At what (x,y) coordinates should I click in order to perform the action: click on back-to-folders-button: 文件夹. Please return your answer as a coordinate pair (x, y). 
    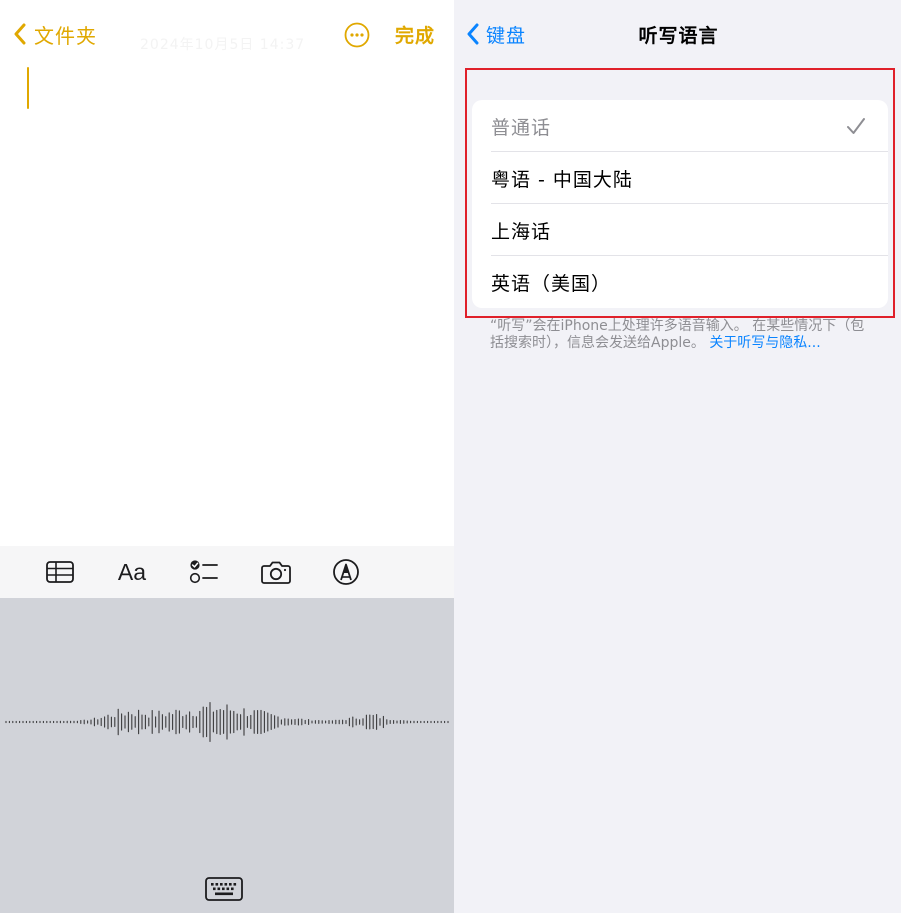
    Looking at the image, I should click on (52, 34).